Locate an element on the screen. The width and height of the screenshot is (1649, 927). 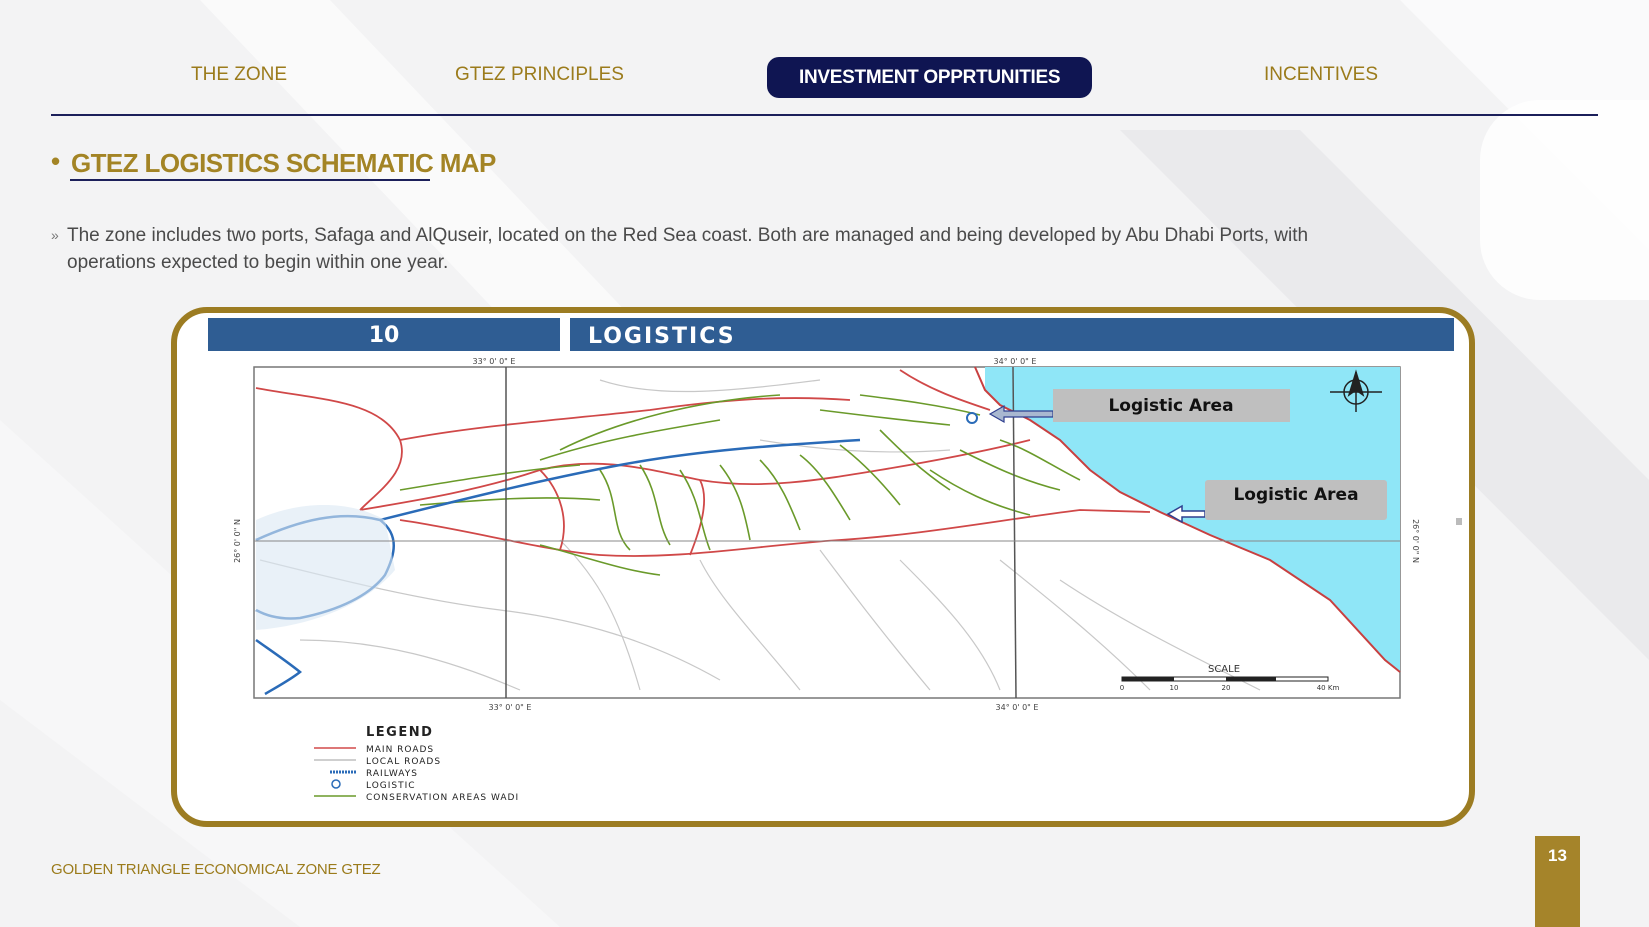
grid-label-bottom-right: 34° 0' 0" E is located at coordinates (1017, 707).